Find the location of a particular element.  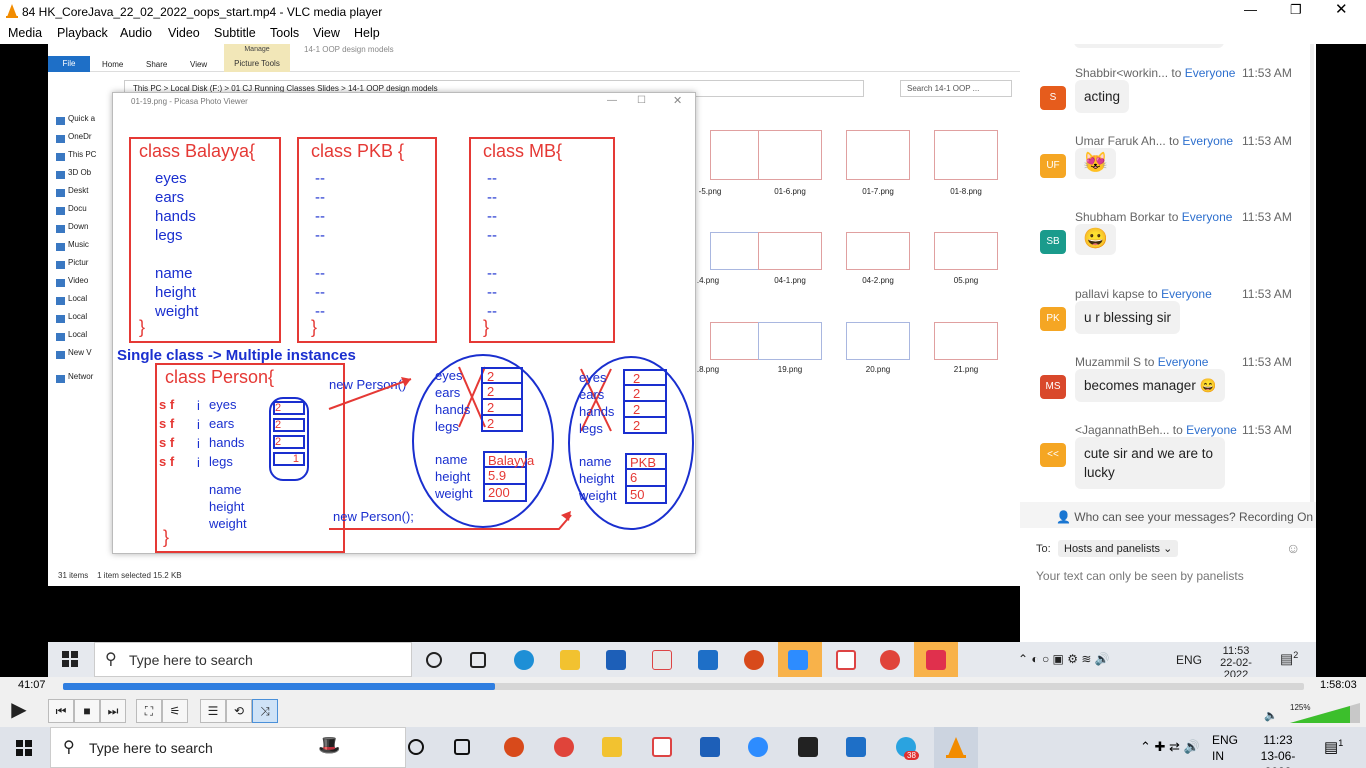

menu-audio: Audio is located at coordinates (136, 33).